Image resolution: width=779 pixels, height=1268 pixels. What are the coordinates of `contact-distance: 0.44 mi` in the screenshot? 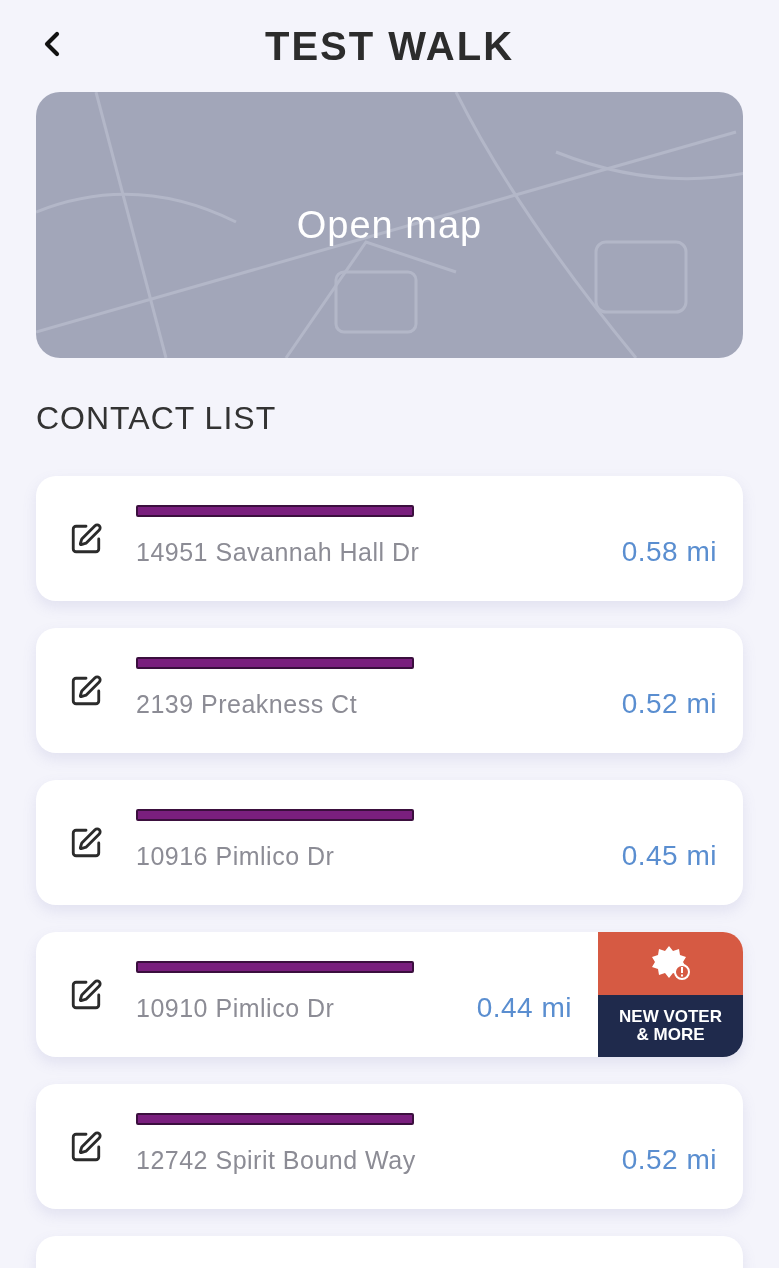 It's located at (524, 1007).